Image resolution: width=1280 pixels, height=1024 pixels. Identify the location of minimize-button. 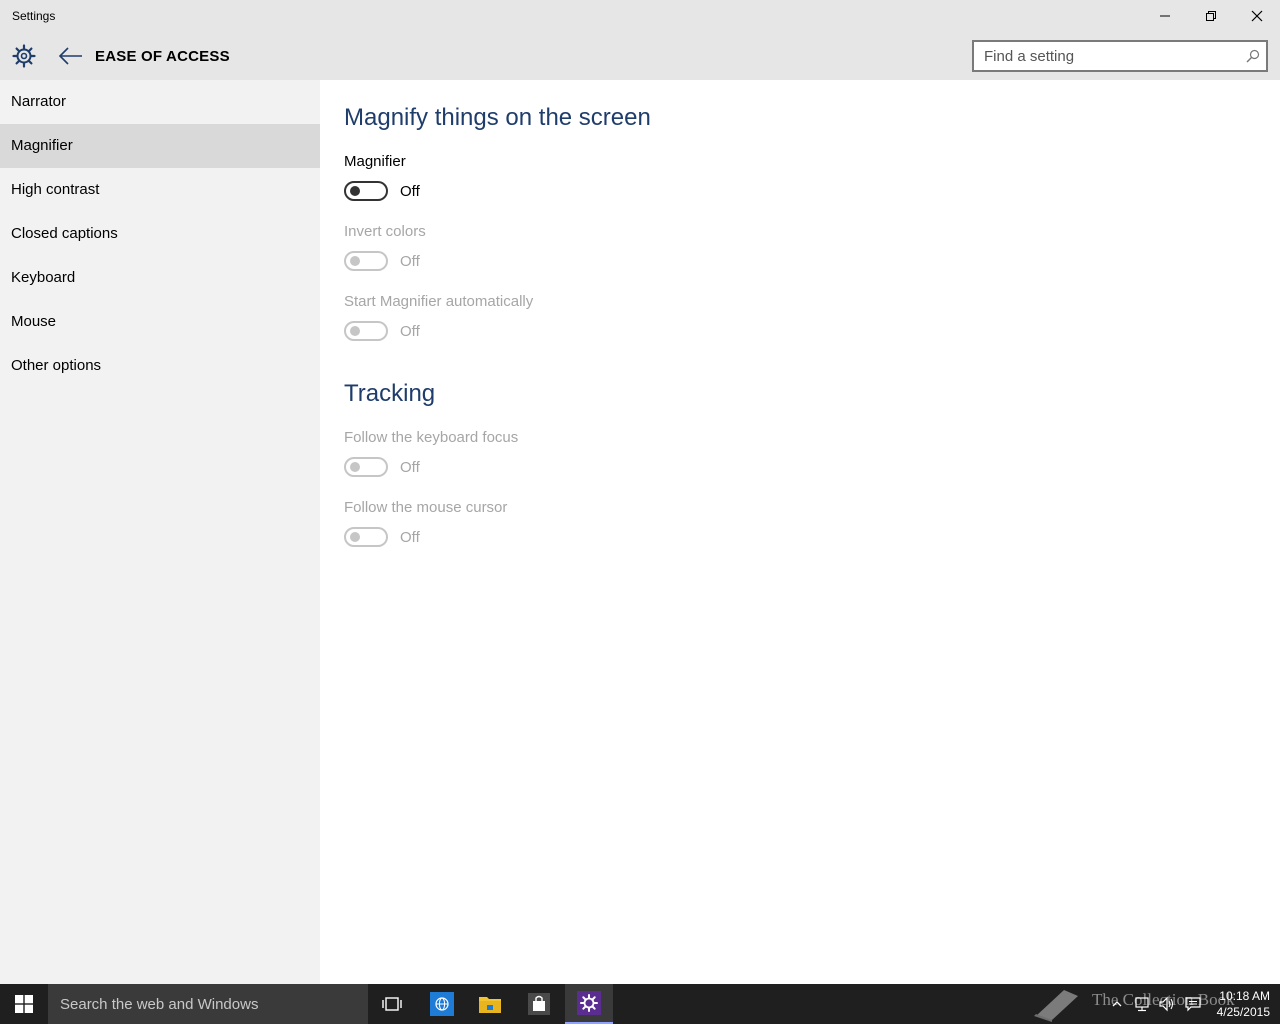
(1165, 16).